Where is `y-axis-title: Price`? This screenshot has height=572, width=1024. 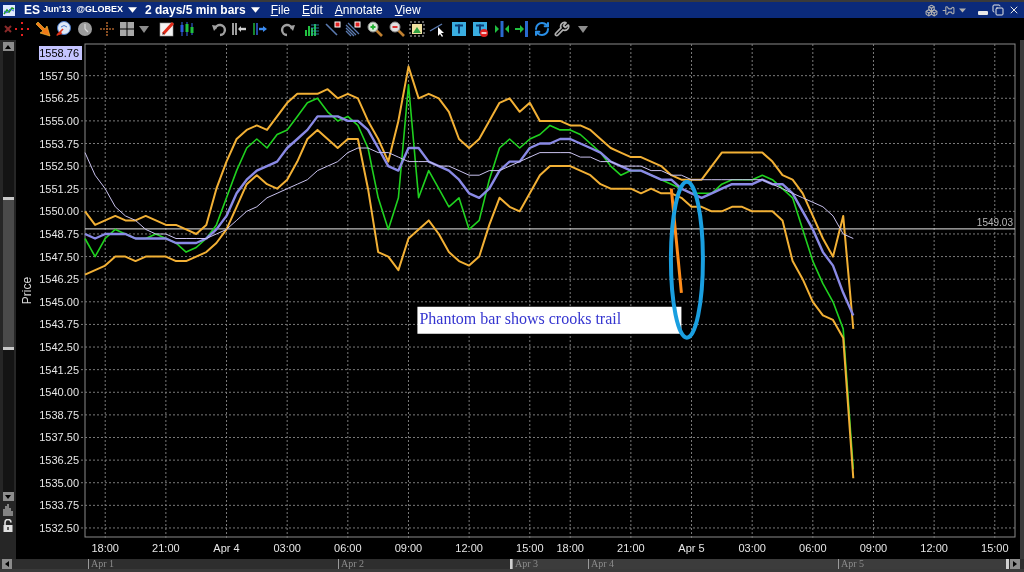 y-axis-title: Price is located at coordinates (27, 290).